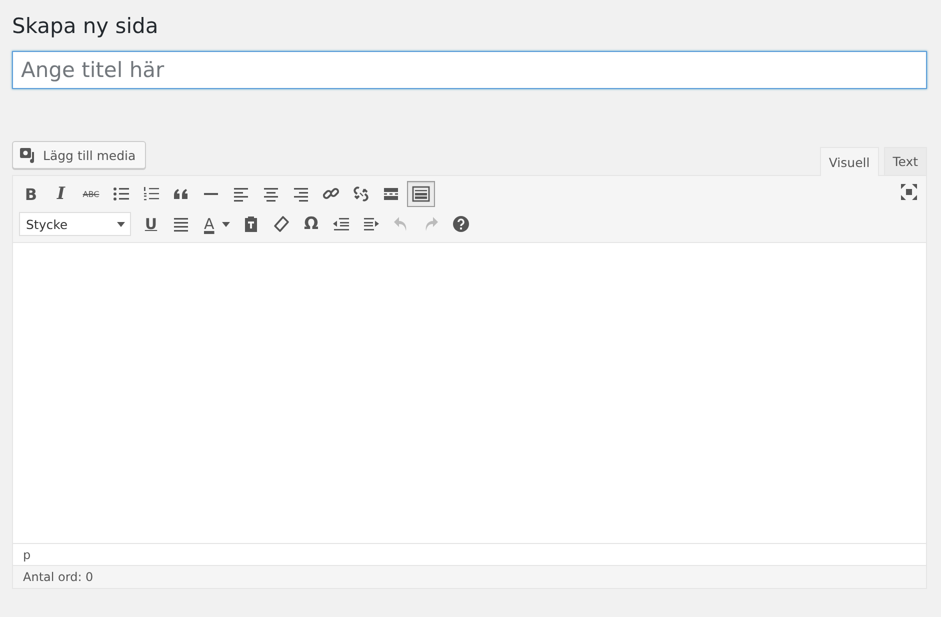  I want to click on title-field: Ange titel här, so click(469, 70).